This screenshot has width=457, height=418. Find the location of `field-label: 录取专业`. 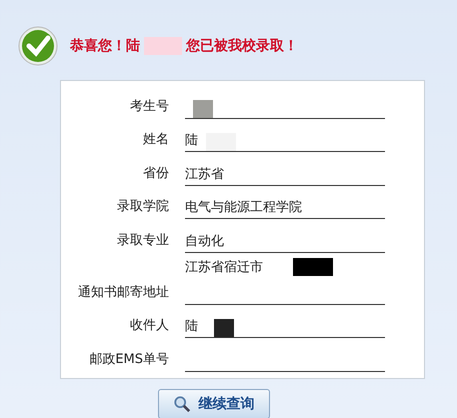

field-label: 录取专业 is located at coordinates (142, 241).